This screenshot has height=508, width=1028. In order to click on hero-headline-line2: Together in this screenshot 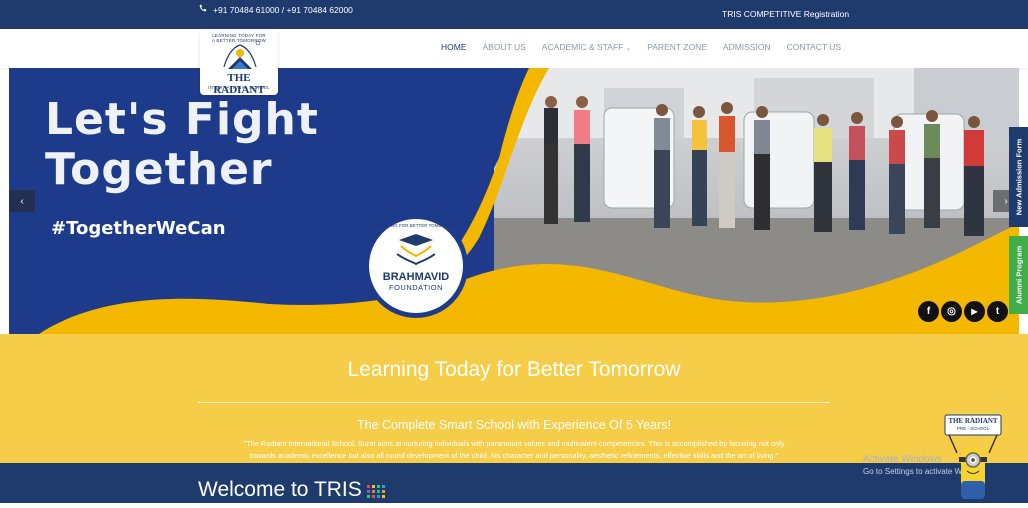, I will do `click(159, 169)`.